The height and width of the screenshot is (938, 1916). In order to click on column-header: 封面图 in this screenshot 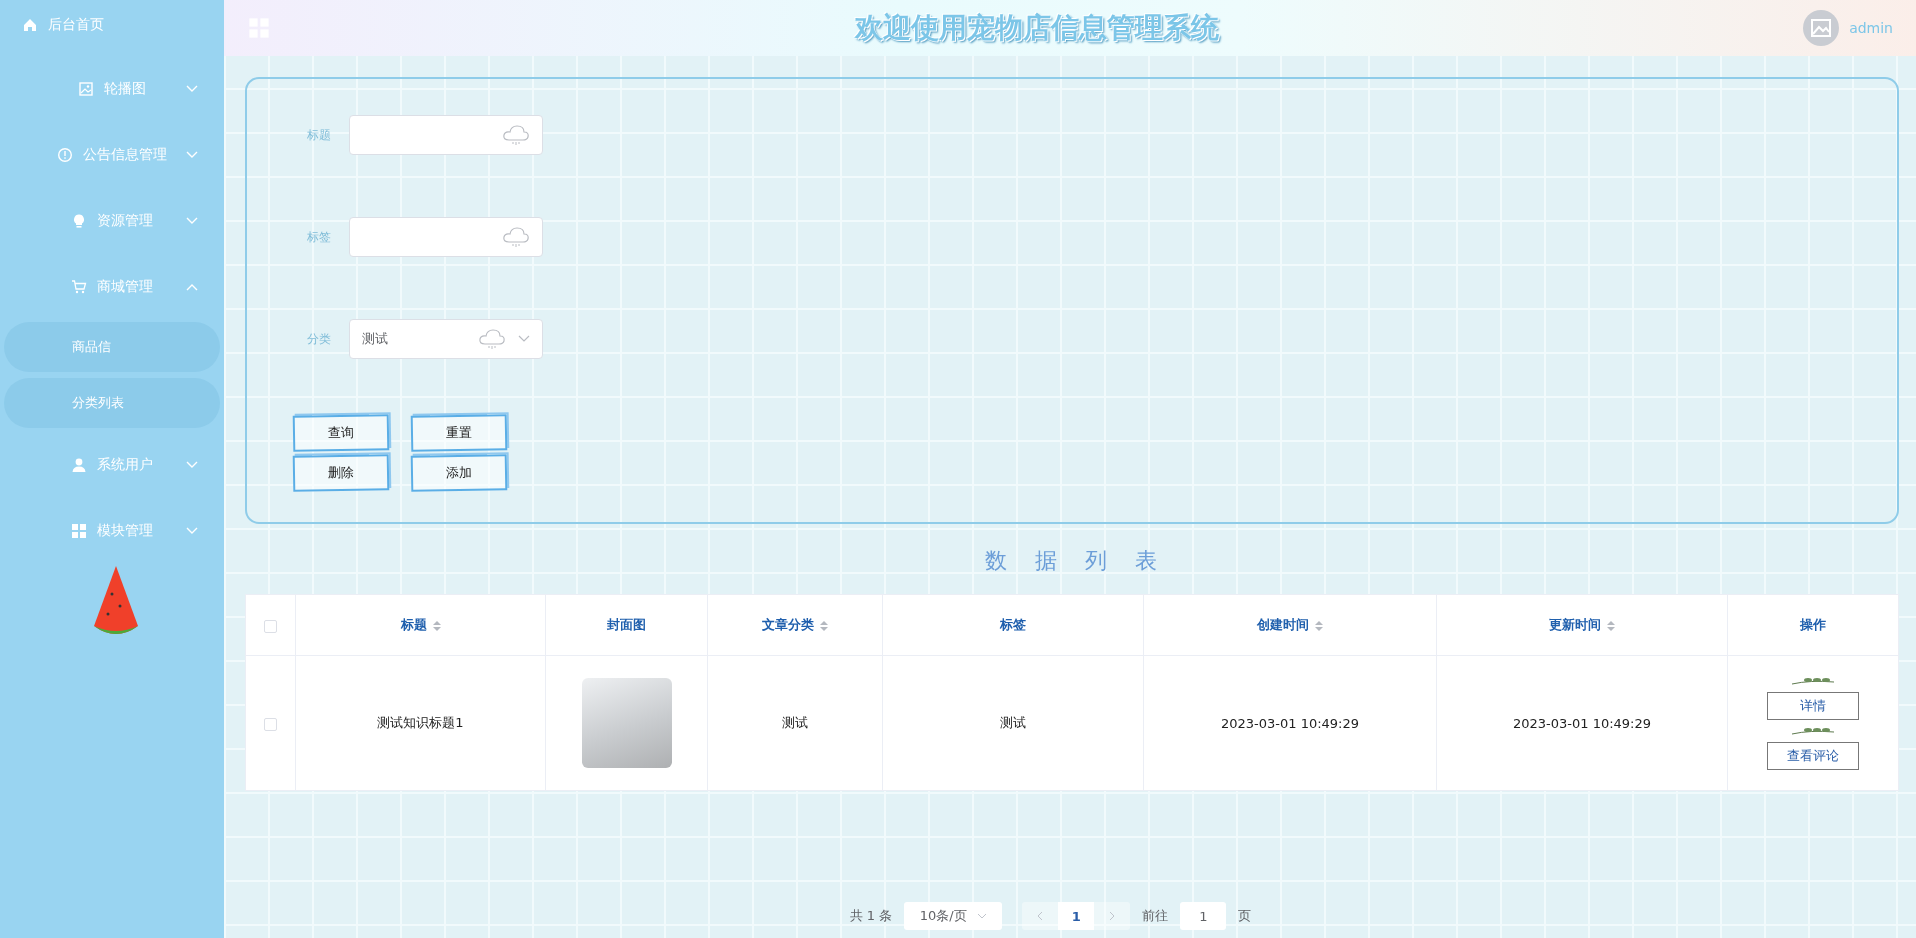, I will do `click(626, 625)`.